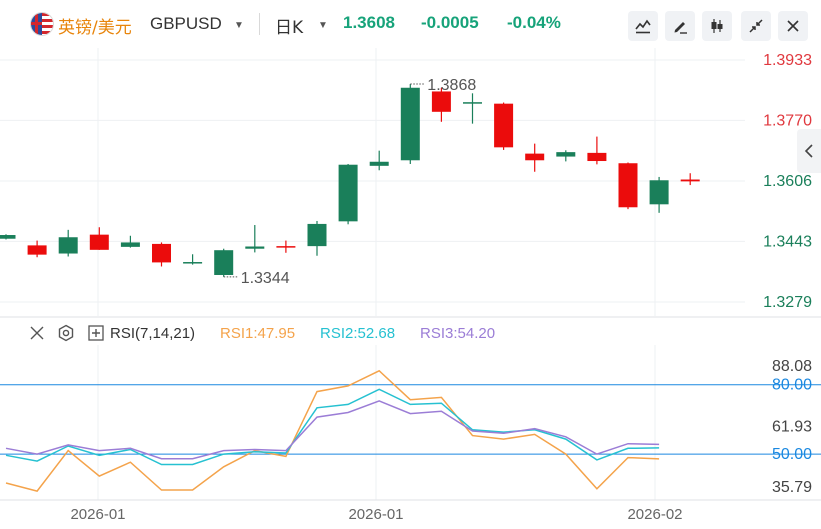 This screenshot has width=821, height=529. I want to click on rsi-line-rsi2, so click(332, 427).